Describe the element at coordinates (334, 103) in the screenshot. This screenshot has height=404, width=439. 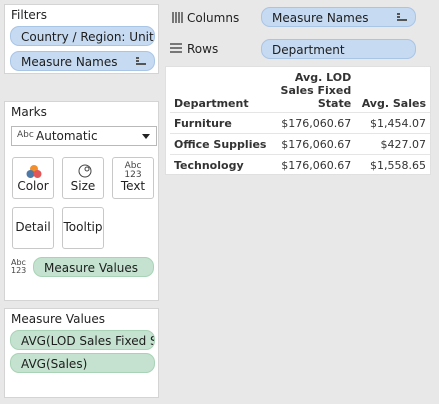
I see `header-line: State` at that location.